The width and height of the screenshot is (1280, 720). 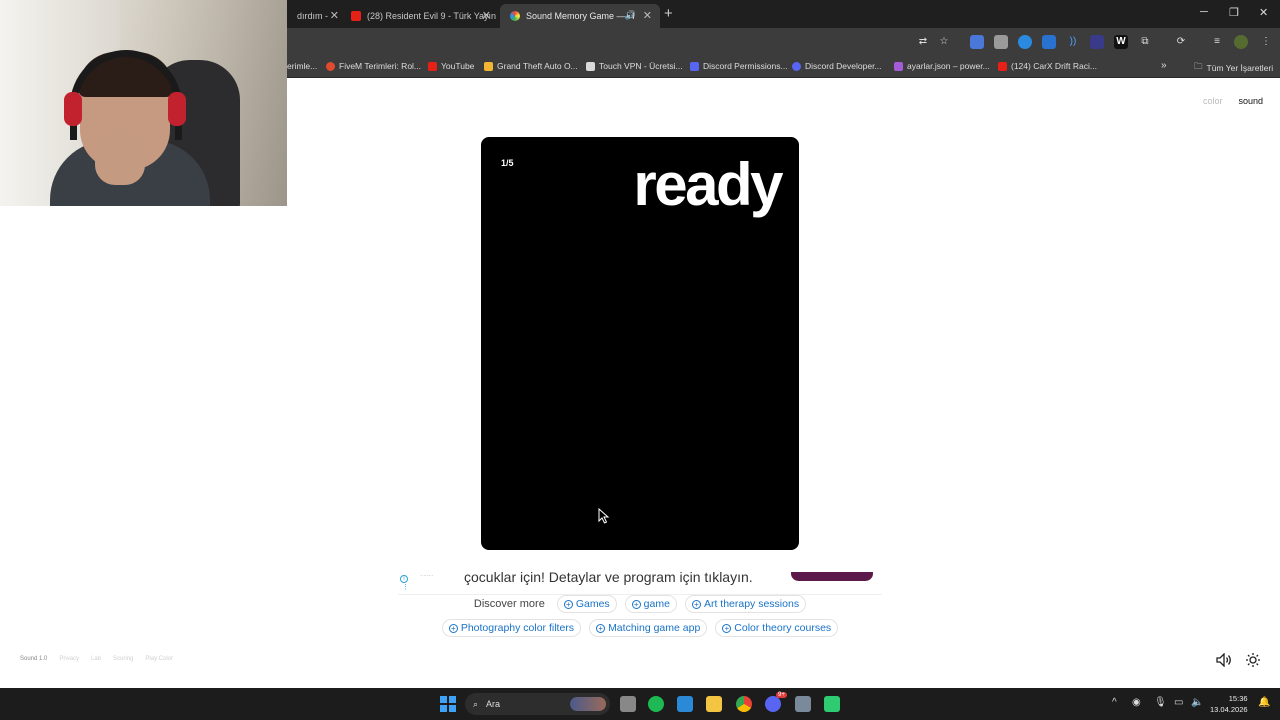 What do you see at coordinates (1217, 42) in the screenshot?
I see `menu-lines-icon: ≡` at bounding box center [1217, 42].